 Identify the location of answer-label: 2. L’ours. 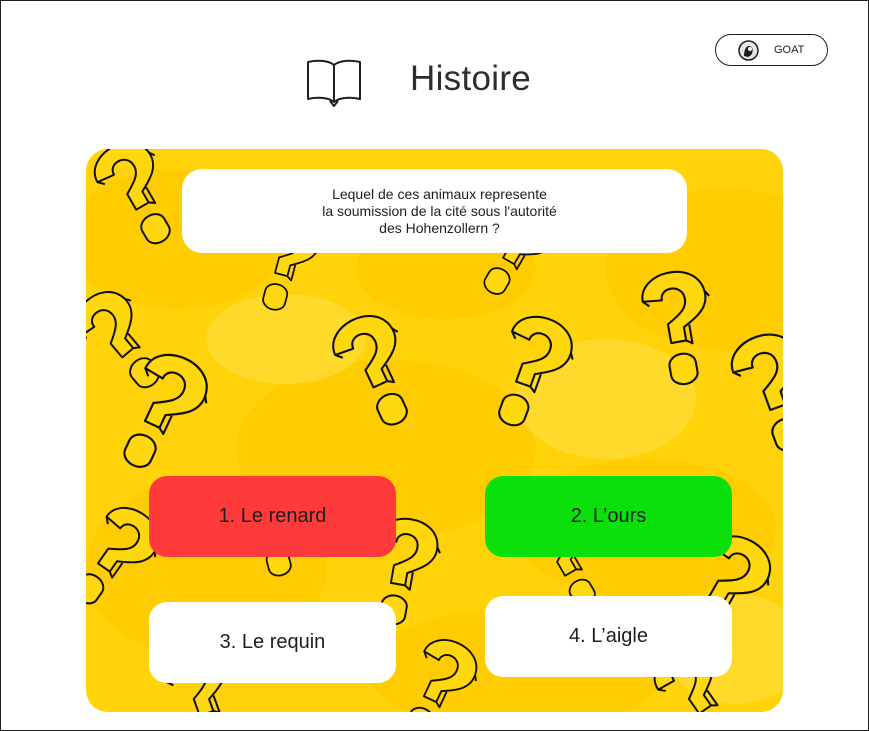
(608, 516).